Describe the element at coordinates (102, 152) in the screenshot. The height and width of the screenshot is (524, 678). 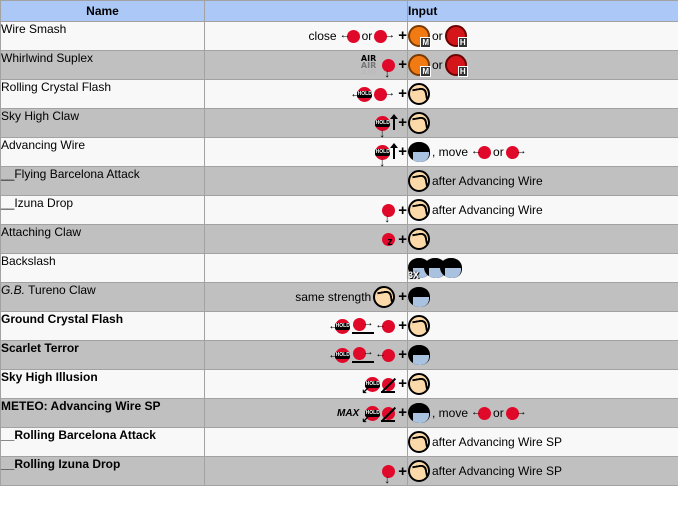
I see `move-name: Advancing Wire` at that location.